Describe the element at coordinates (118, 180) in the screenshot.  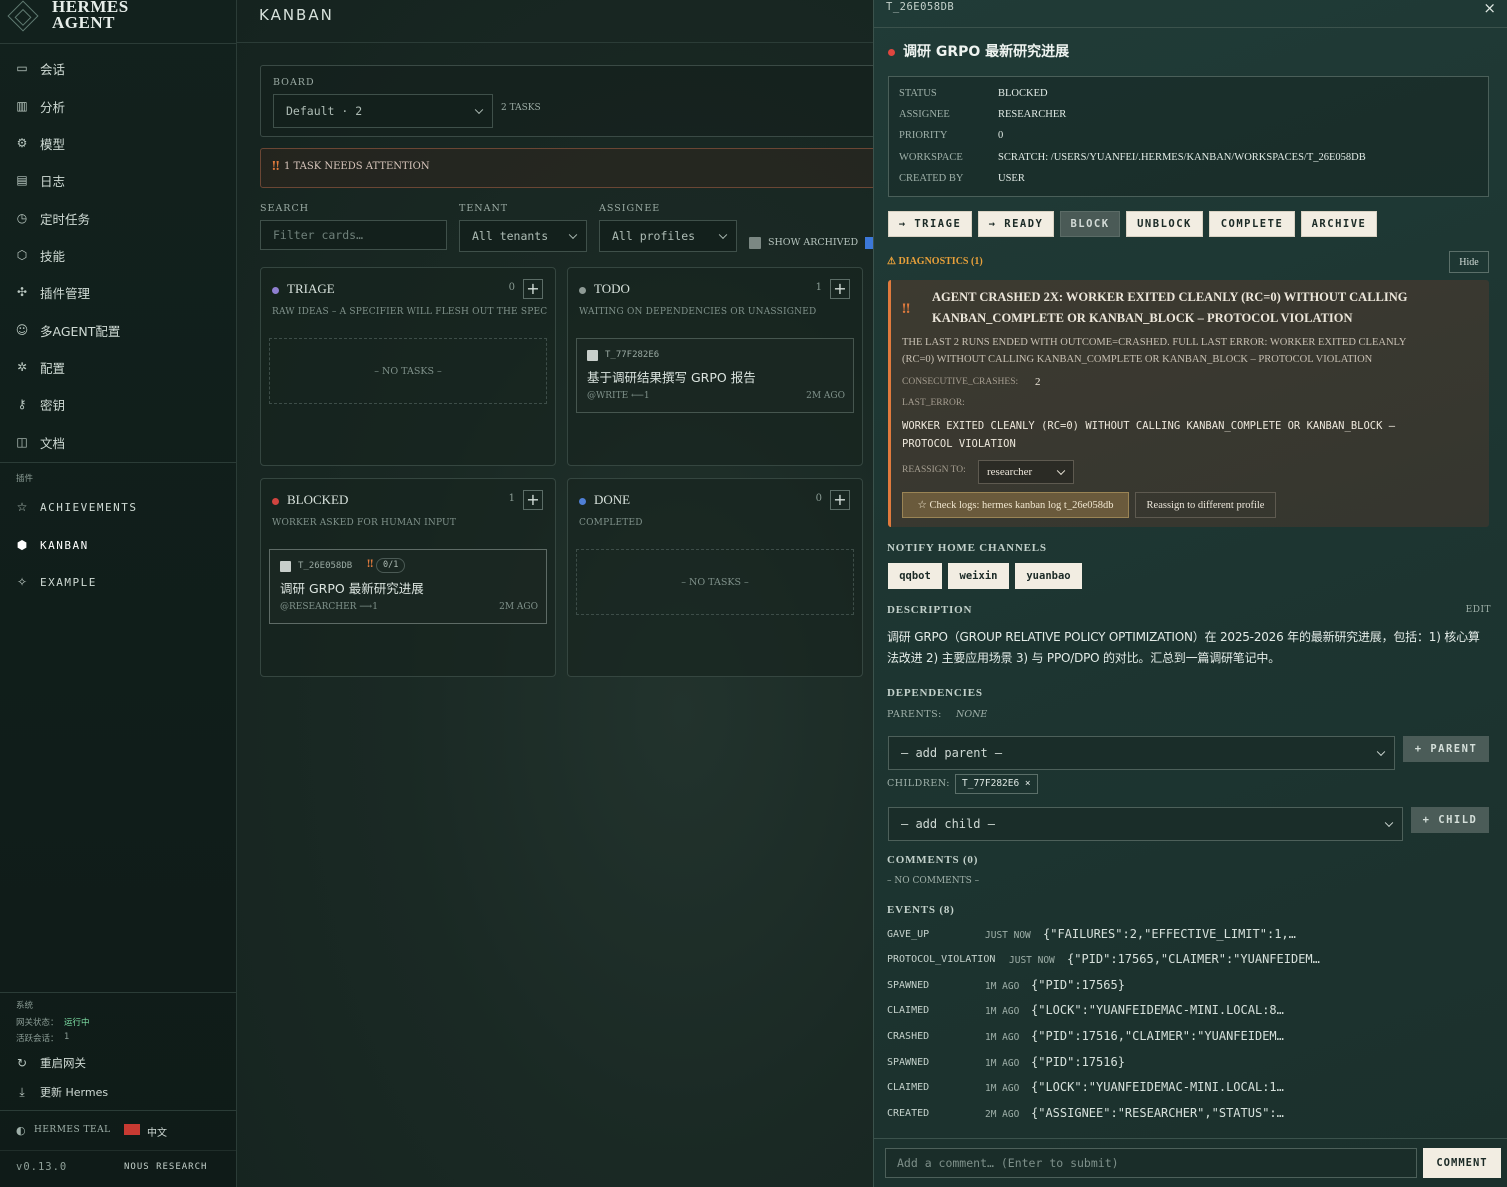
I see `nav-item-logs: ▤ 日志` at that location.